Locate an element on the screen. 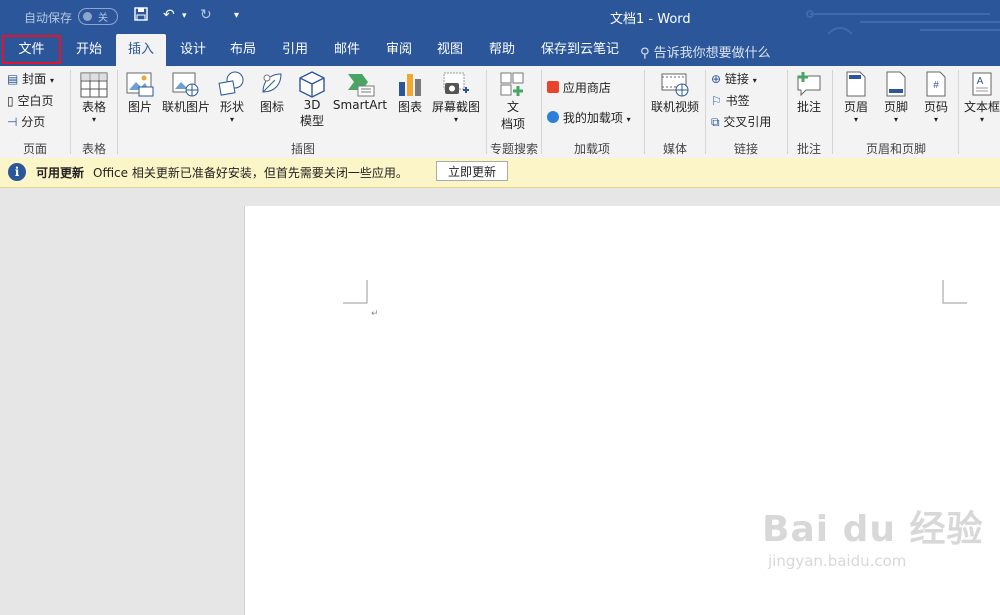 The image size is (1000, 615). icons-button: 图标 is located at coordinates (272, 92).